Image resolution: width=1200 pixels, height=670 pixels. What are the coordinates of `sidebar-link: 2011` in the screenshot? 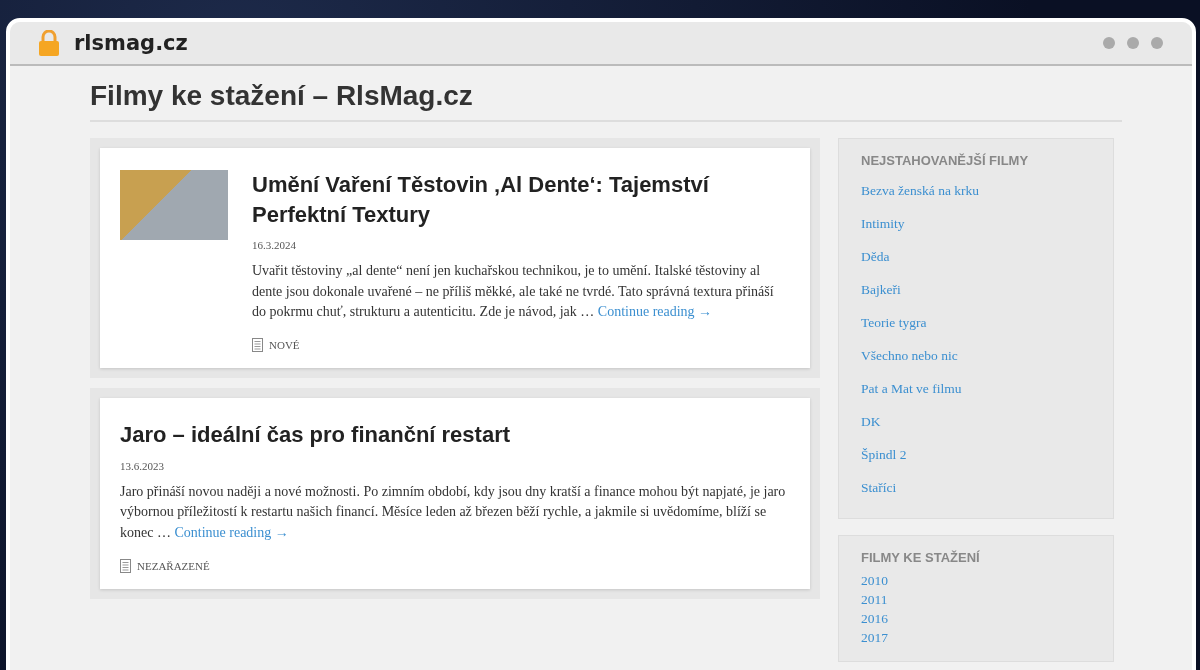 It's located at (874, 599).